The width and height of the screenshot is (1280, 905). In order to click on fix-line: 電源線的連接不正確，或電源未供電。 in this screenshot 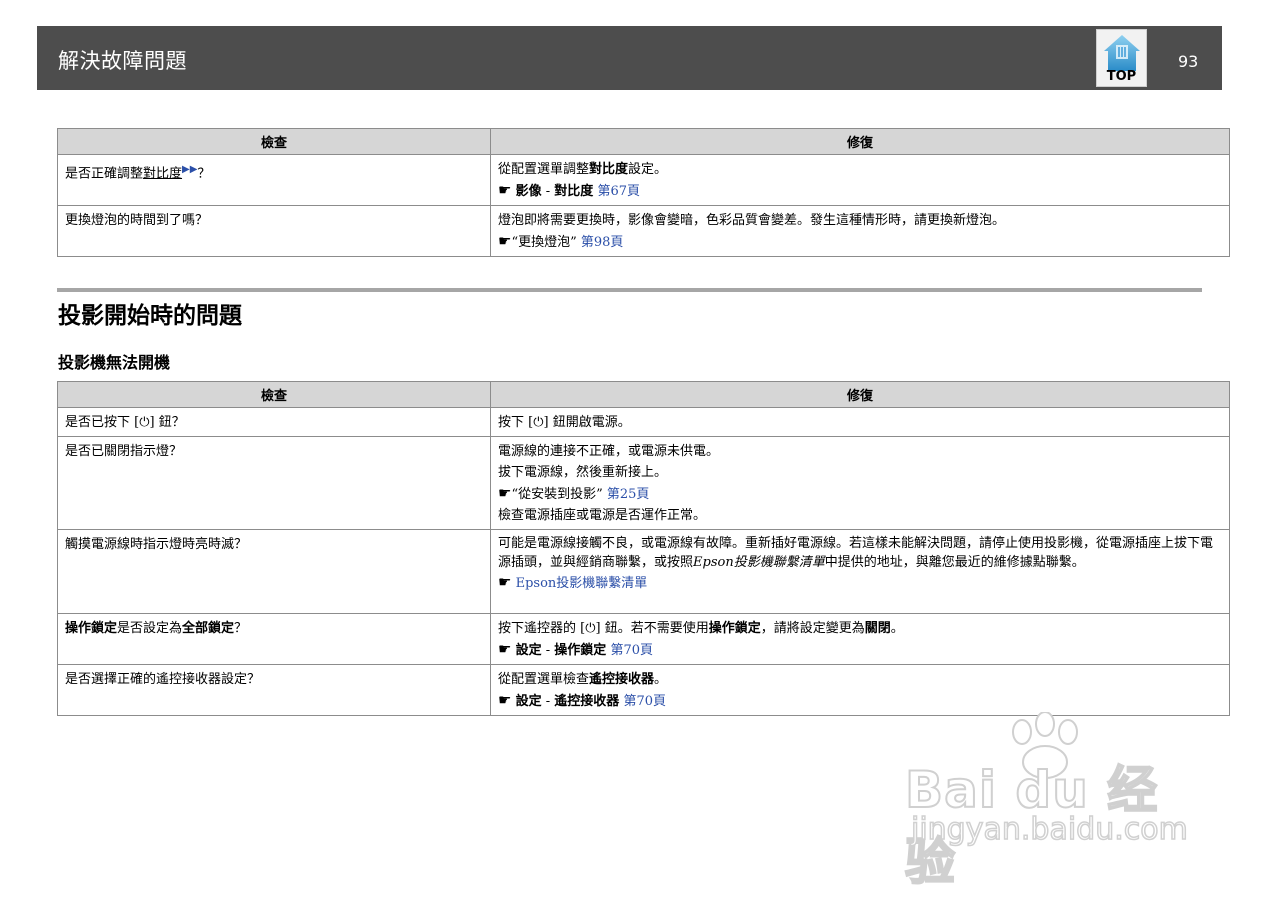, I will do `click(609, 451)`.